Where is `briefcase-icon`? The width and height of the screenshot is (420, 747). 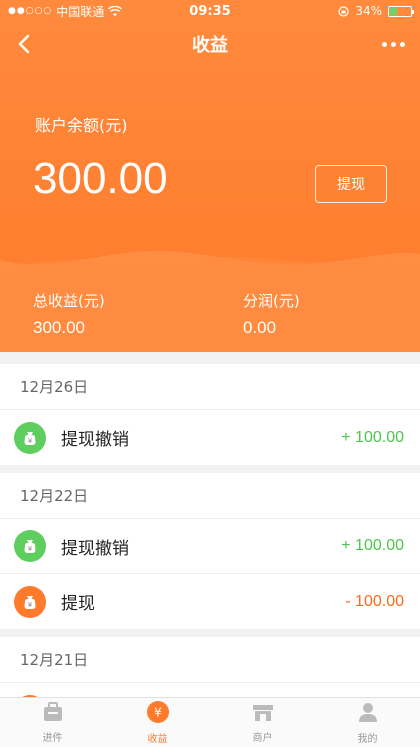 briefcase-icon is located at coordinates (53, 714).